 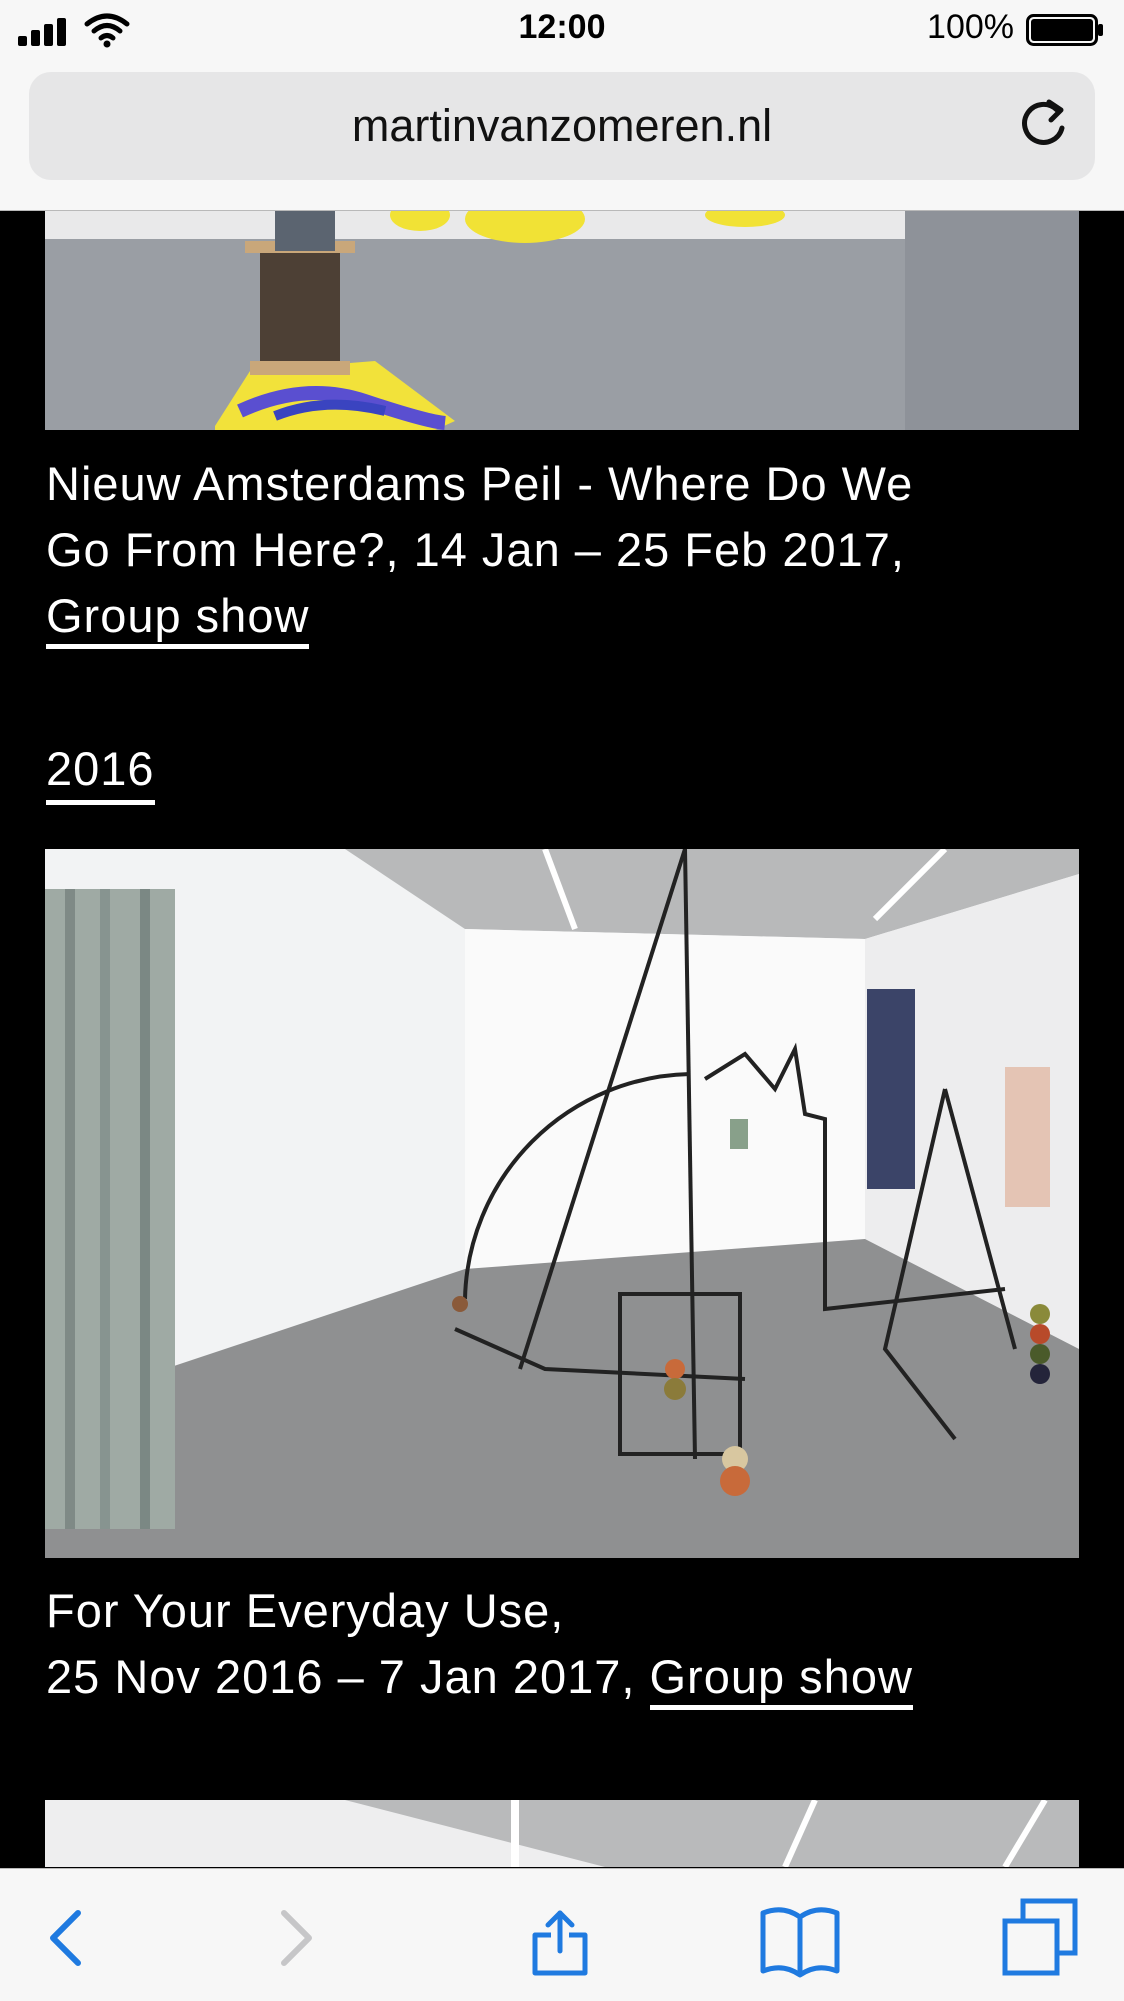 I want to click on exhibition-title-2: For Your Everyday Use,, so click(x=305, y=1610).